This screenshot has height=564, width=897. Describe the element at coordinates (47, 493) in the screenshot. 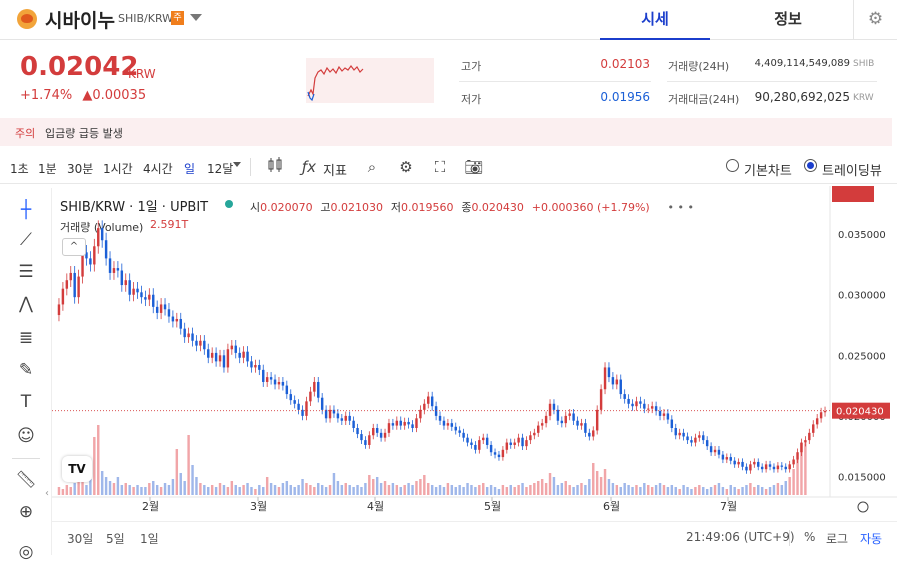

I see `collapse-sidebar-icon: ‹` at that location.